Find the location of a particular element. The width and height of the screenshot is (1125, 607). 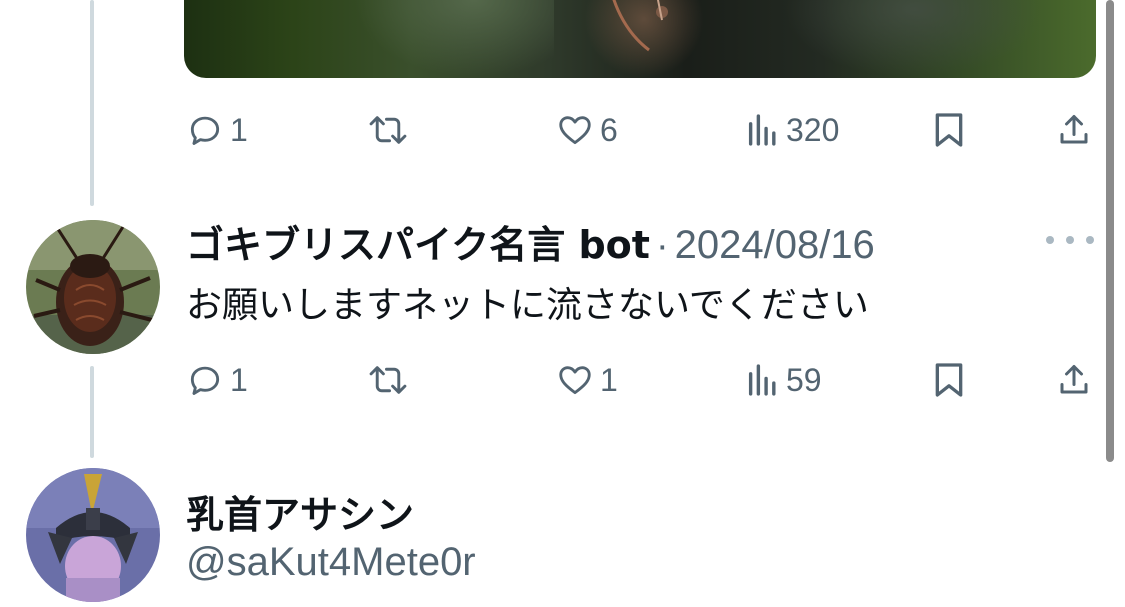

view-count: 320 is located at coordinates (813, 129).